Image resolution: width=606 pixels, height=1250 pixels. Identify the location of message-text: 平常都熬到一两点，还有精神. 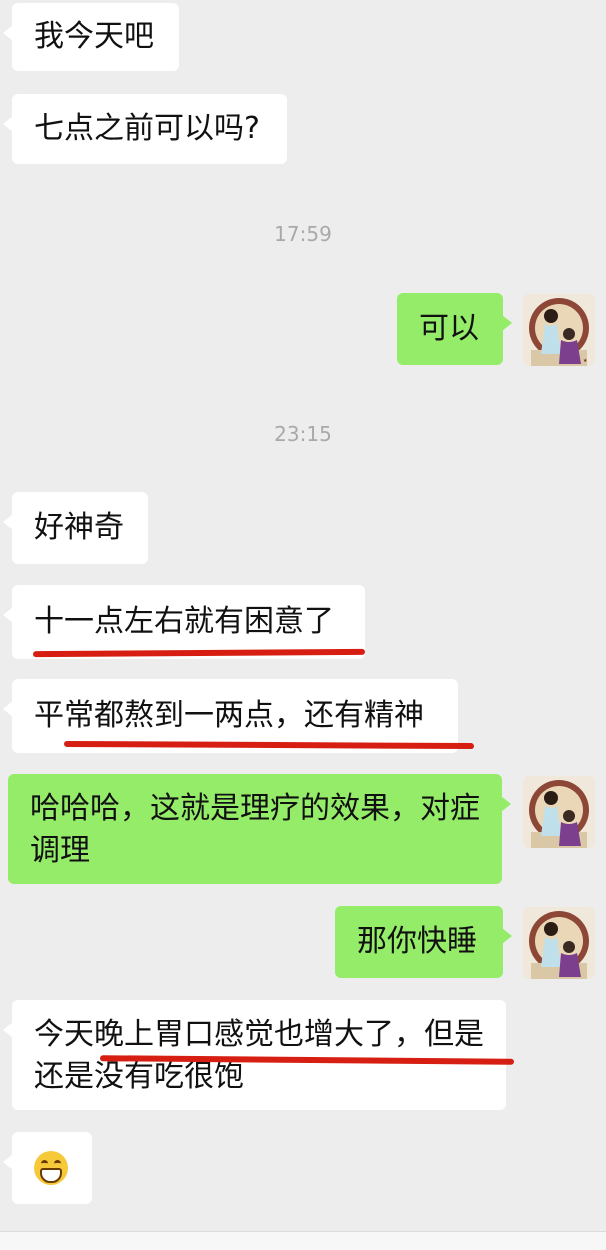
(229, 715).